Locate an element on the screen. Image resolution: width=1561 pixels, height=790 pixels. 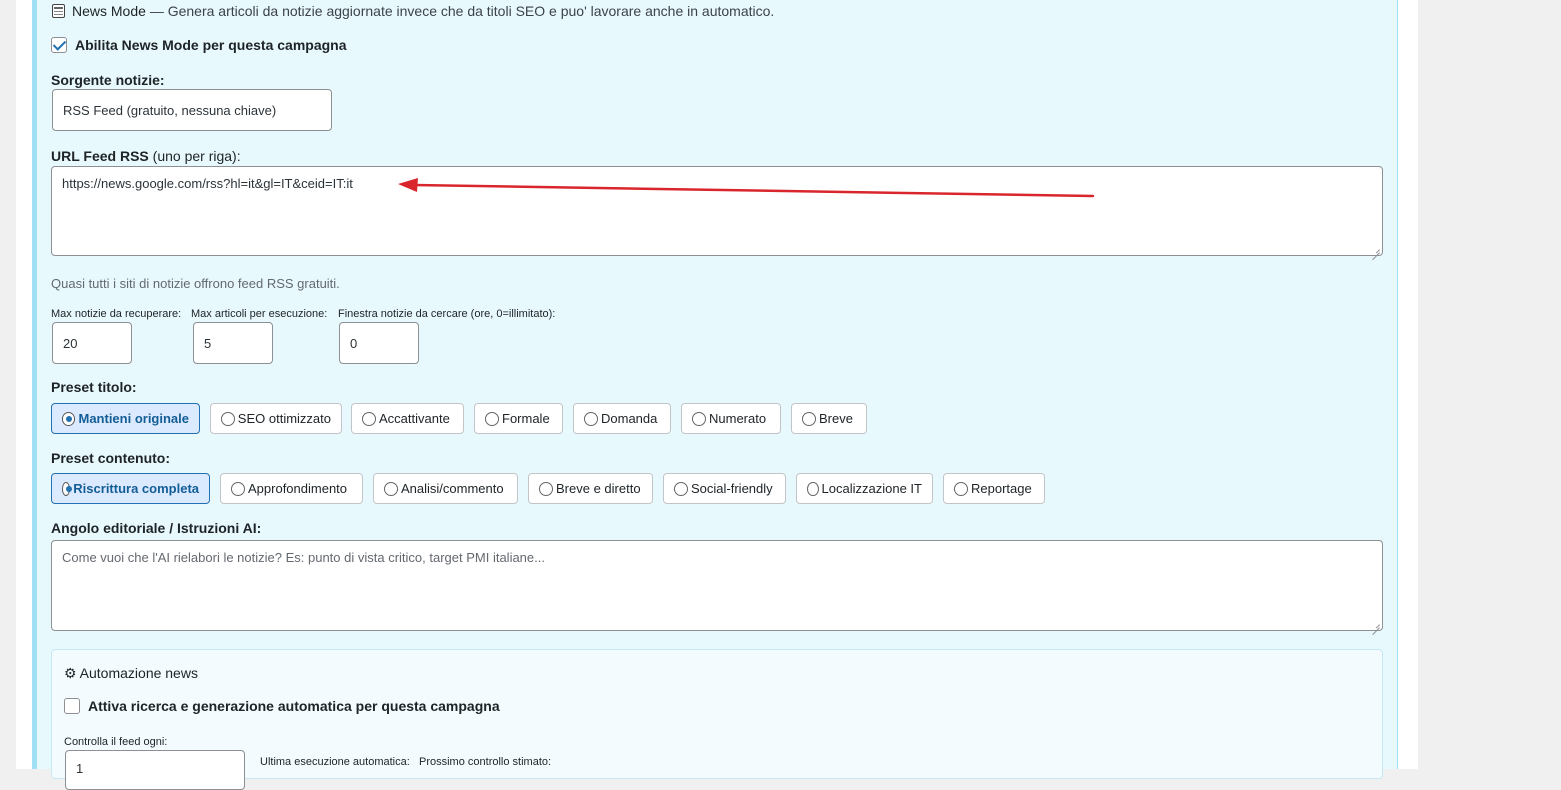
newspaper-icon is located at coordinates (58, 11).